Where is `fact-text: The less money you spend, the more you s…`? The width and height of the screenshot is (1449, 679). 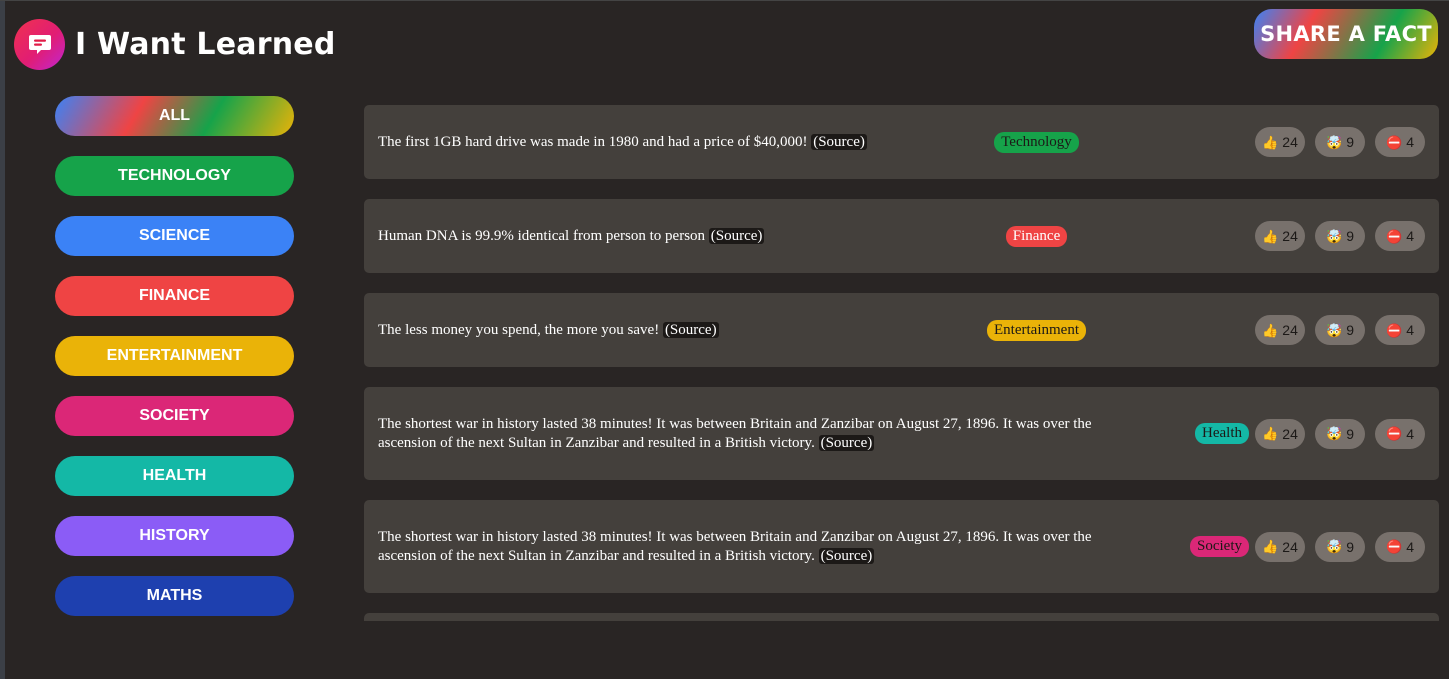
fact-text: The less money you spend, the more you s… is located at coordinates (519, 329).